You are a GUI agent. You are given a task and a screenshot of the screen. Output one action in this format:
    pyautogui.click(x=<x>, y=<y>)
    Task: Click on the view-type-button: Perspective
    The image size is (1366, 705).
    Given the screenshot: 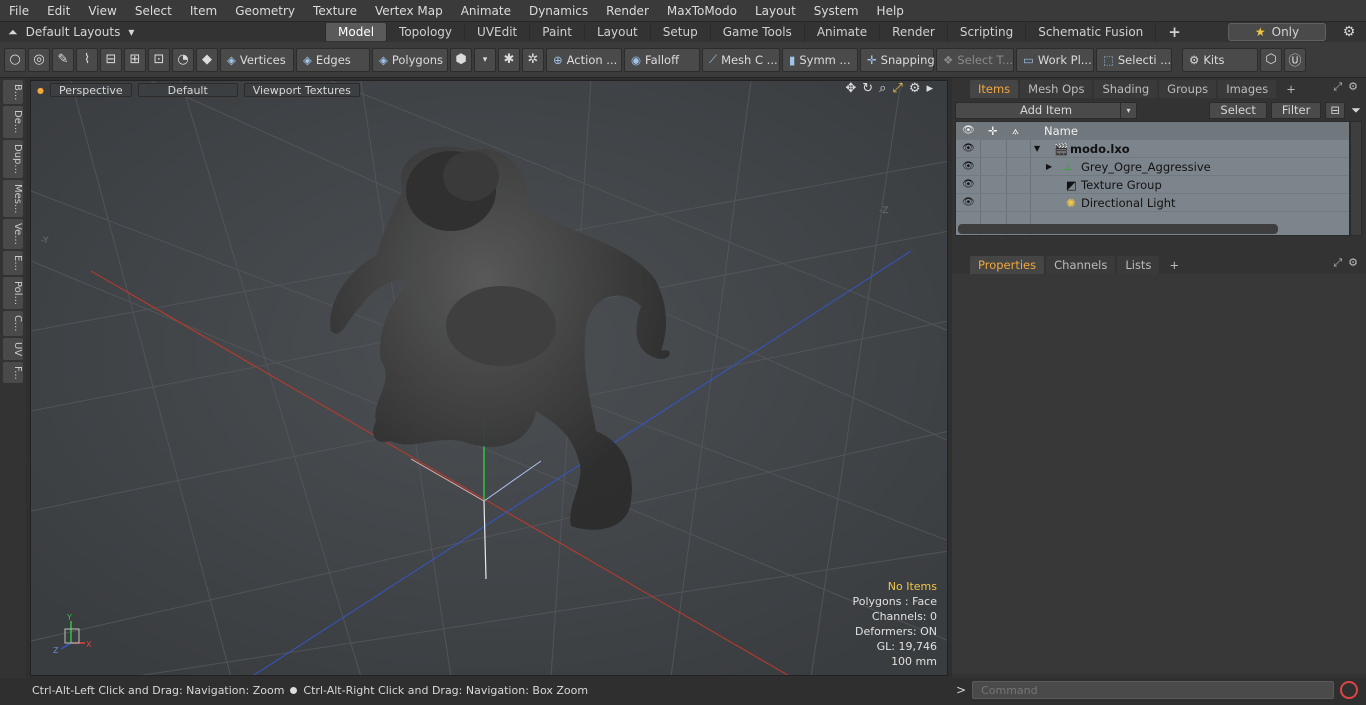 What is the action you would take?
    pyautogui.click(x=90, y=90)
    